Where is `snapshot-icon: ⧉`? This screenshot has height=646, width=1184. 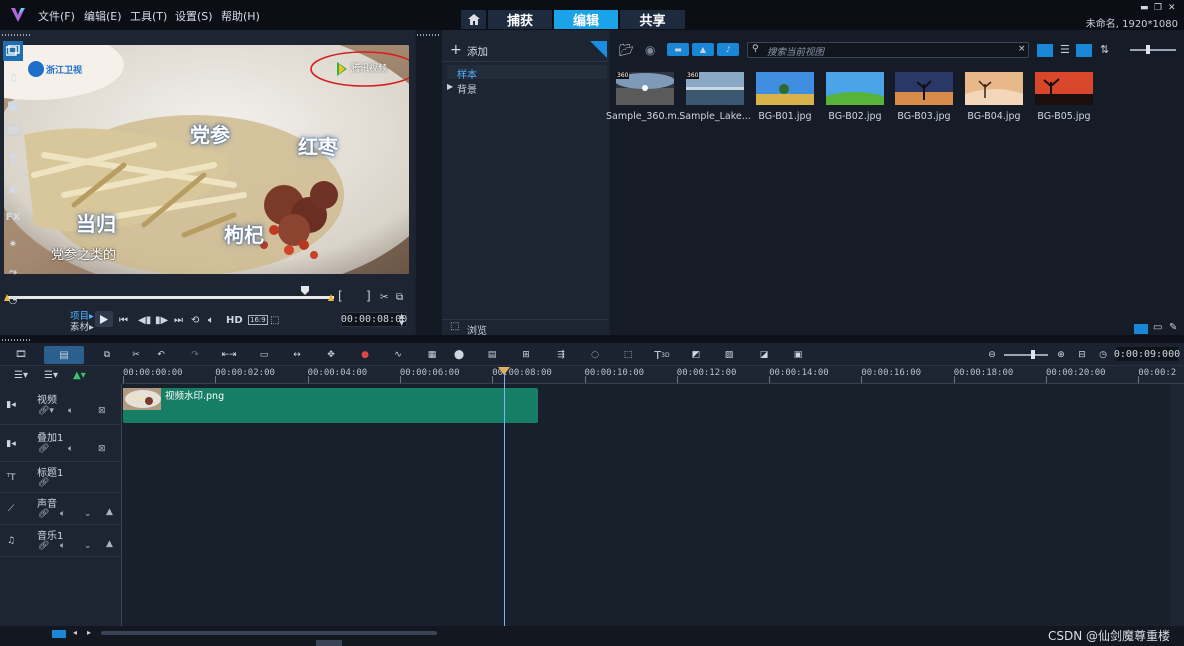 snapshot-icon: ⧉ is located at coordinates (399, 297).